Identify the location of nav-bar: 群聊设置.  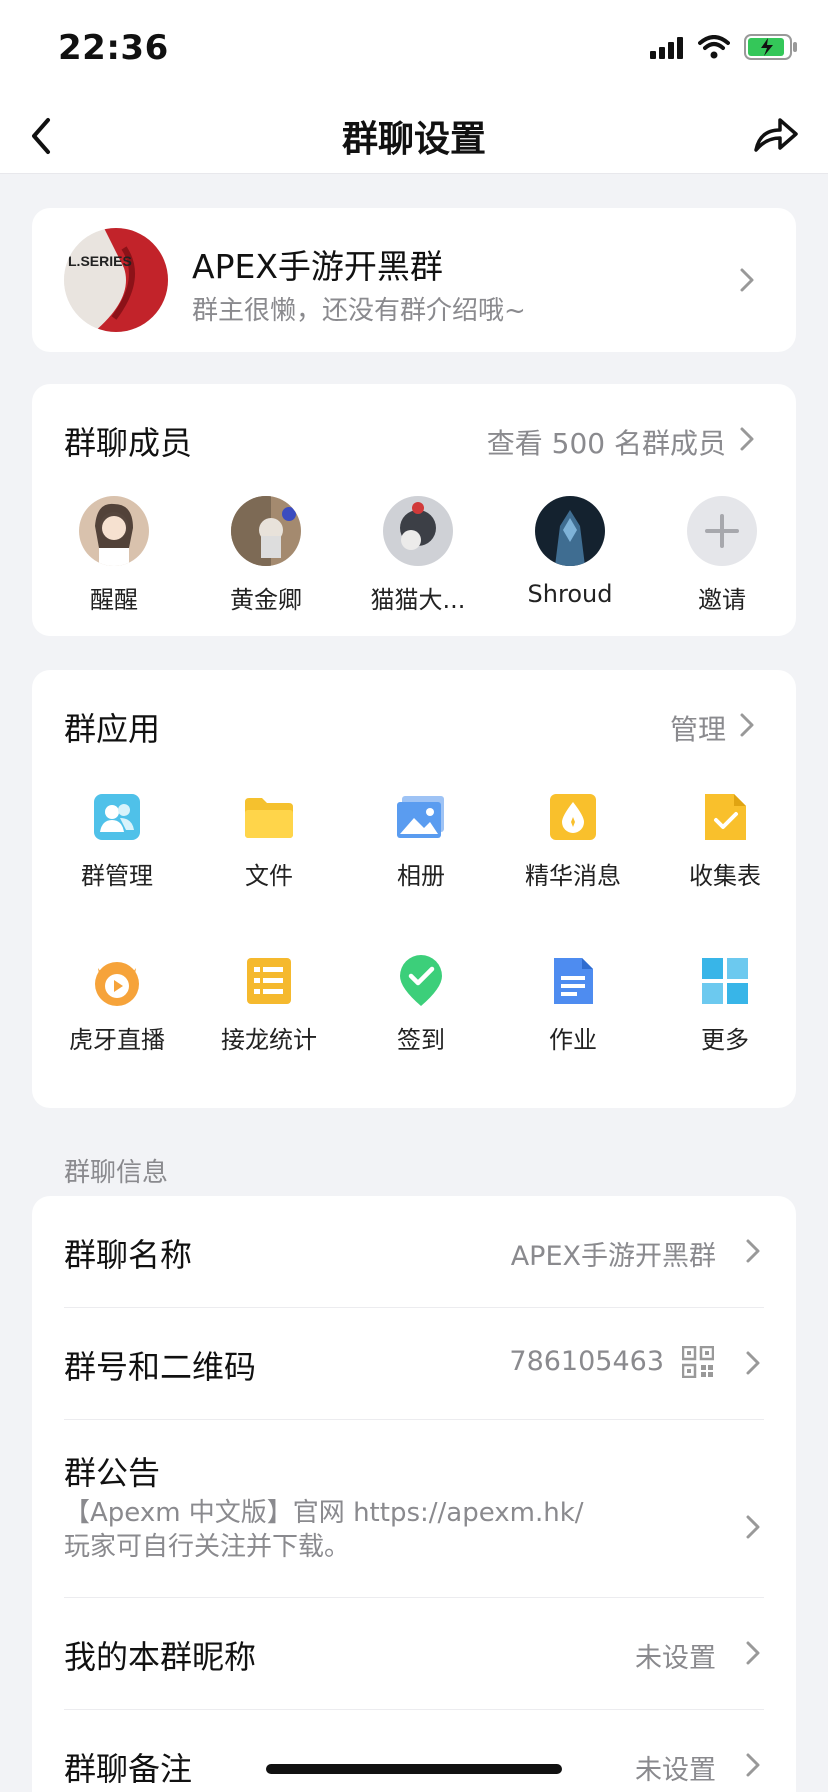
(414, 137).